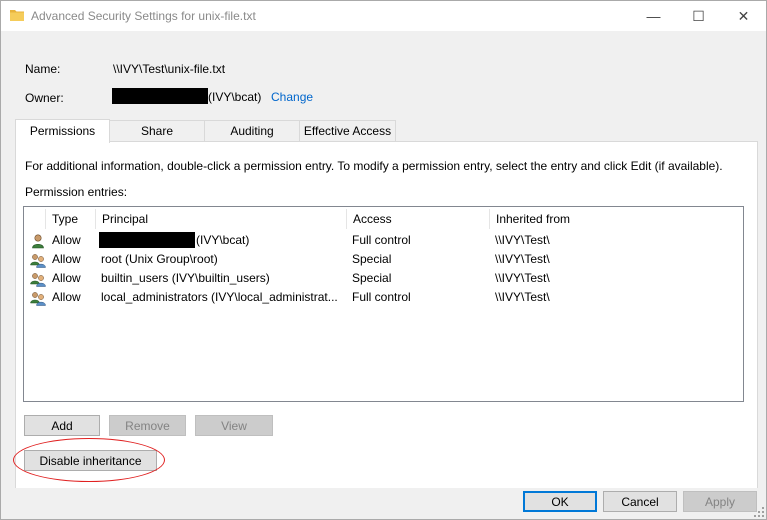 The image size is (767, 520). What do you see at coordinates (640, 501) in the screenshot?
I see `cancel-button: Cancel` at bounding box center [640, 501].